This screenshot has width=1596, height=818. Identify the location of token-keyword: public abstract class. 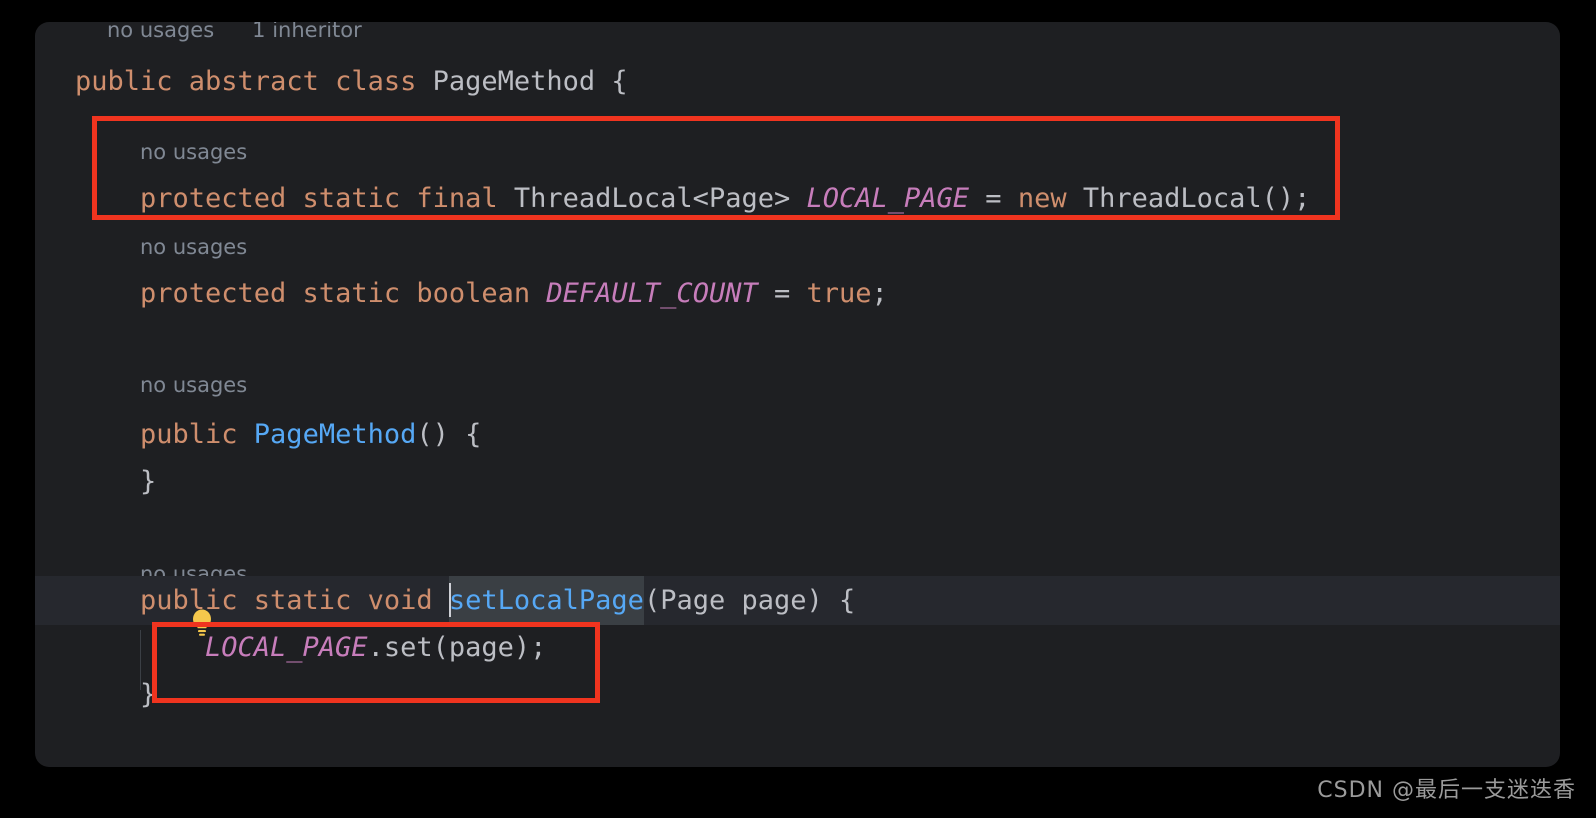
(254, 81).